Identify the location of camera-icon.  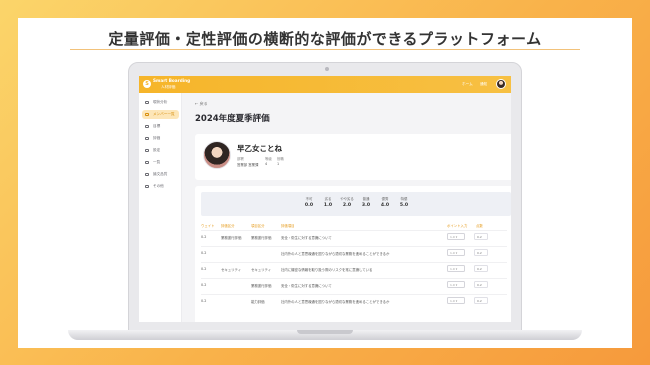
(327, 69).